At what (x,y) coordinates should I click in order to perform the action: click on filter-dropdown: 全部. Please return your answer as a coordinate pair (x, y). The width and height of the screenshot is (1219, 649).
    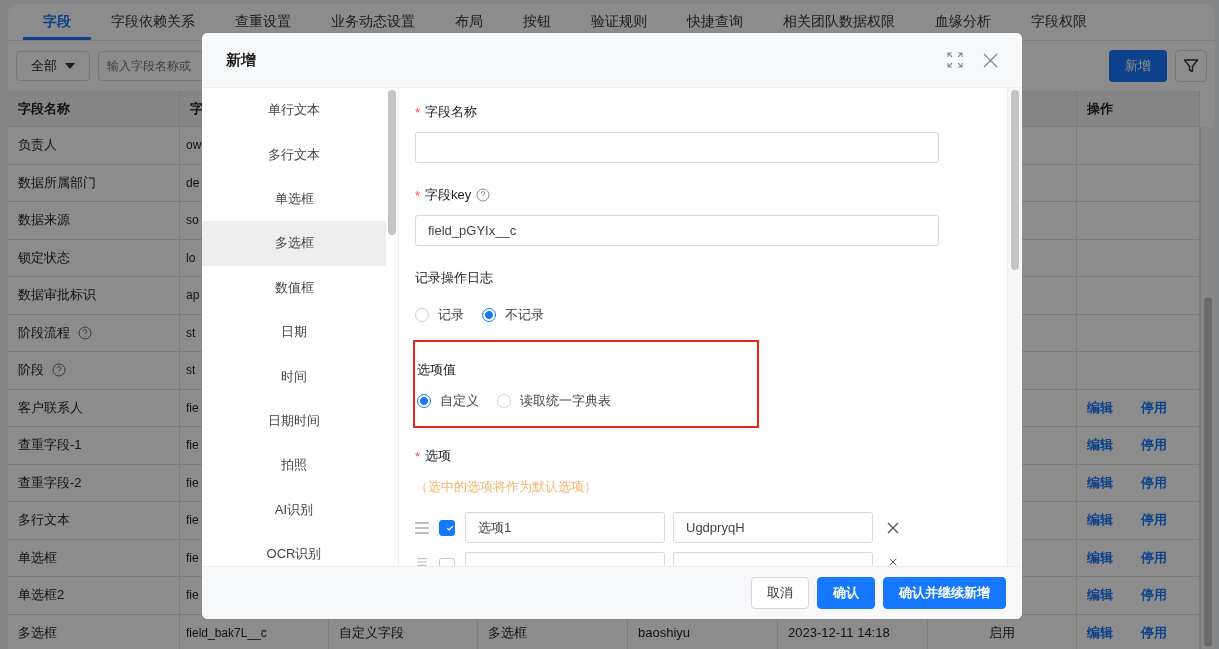
    Looking at the image, I should click on (53, 66).